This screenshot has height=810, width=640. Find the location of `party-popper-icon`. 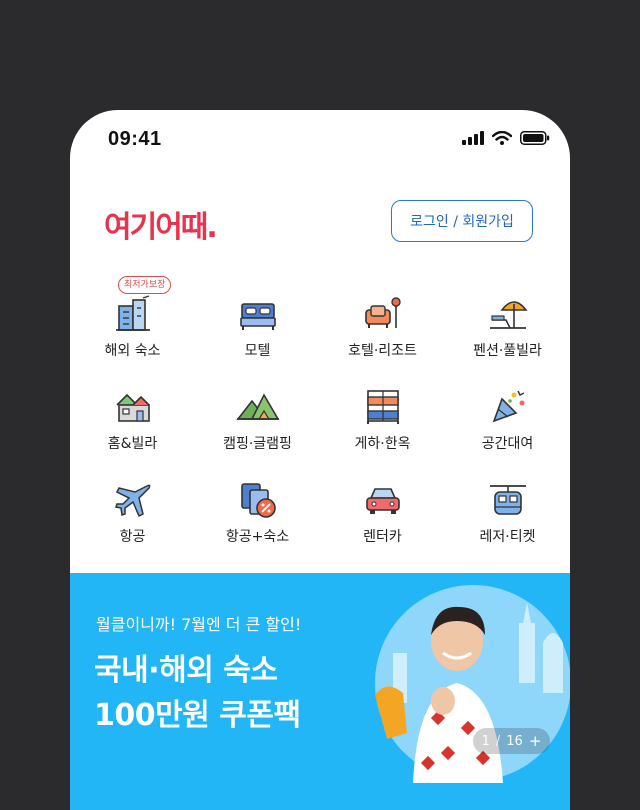

party-popper-icon is located at coordinates (508, 407).